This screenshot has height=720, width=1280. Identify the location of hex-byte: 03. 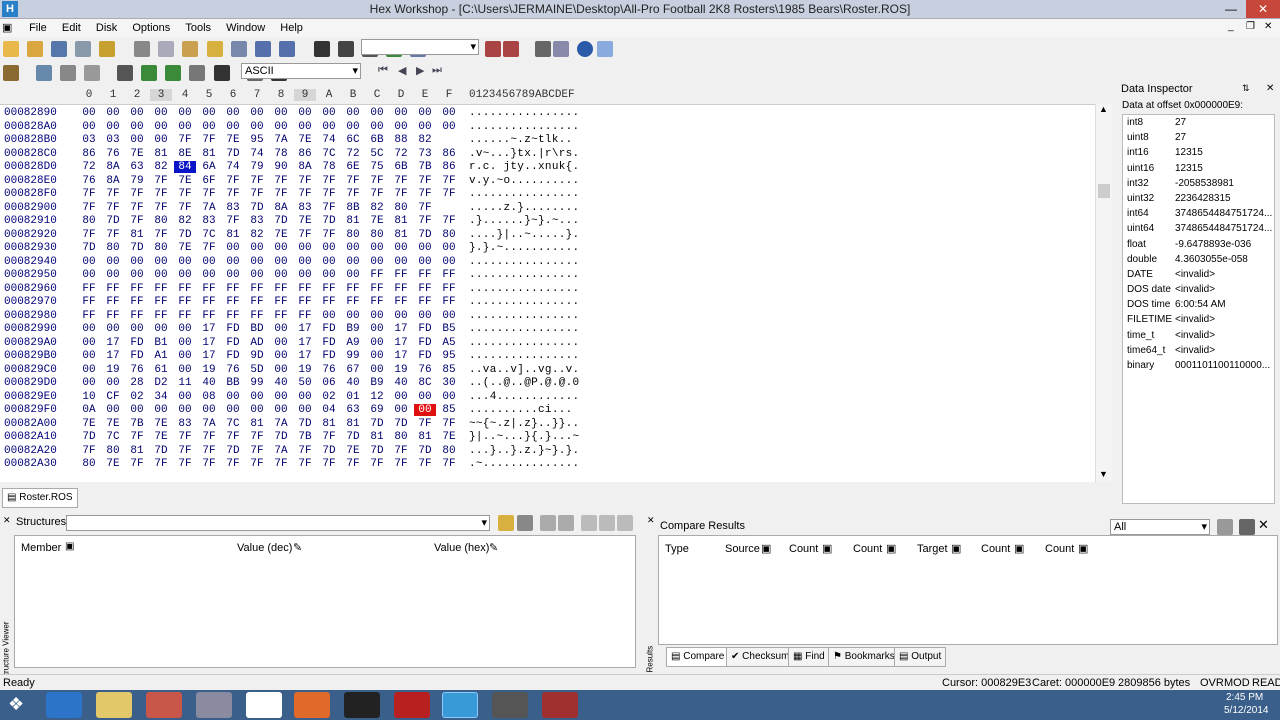
(113, 140).